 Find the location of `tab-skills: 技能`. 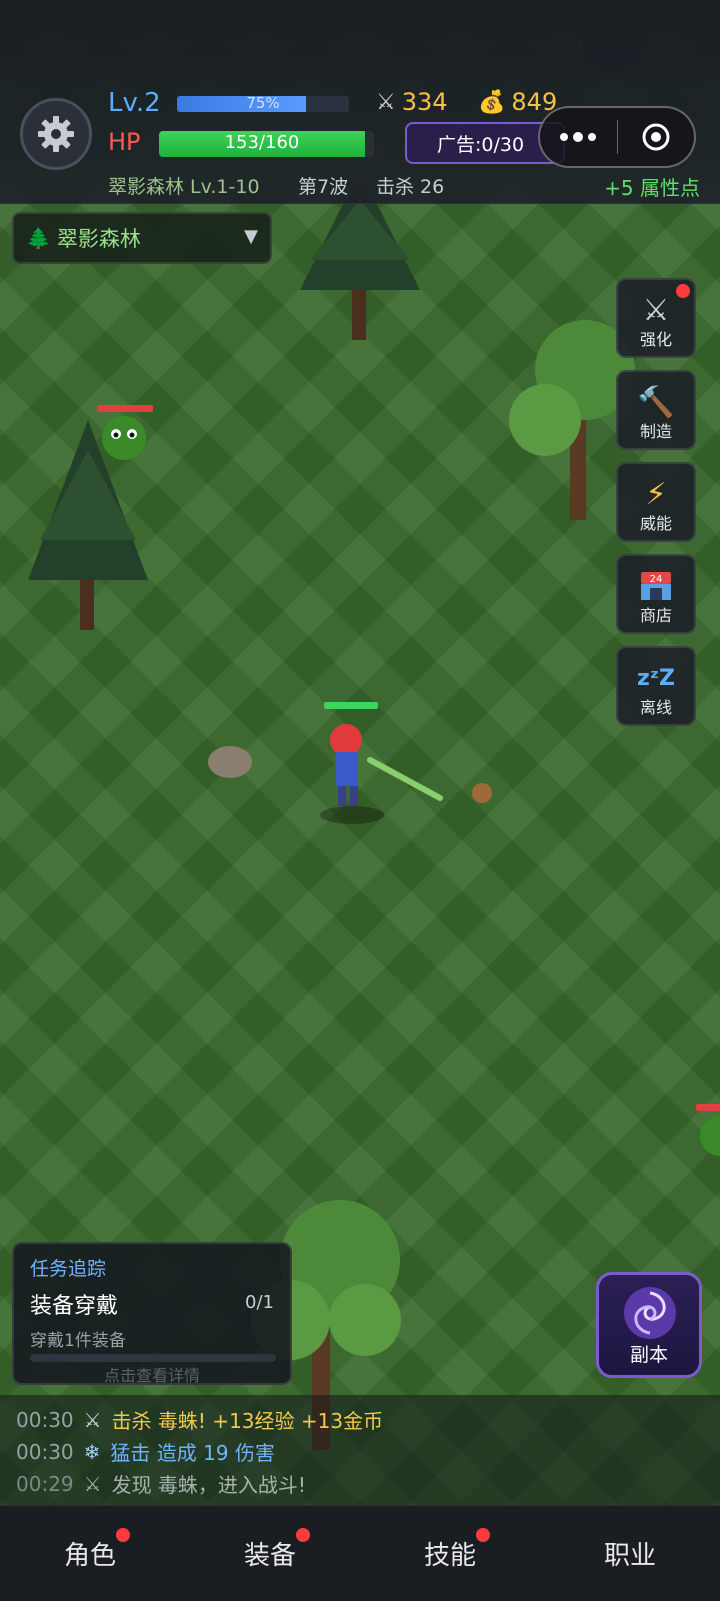

tab-skills: 技能 is located at coordinates (450, 1553).